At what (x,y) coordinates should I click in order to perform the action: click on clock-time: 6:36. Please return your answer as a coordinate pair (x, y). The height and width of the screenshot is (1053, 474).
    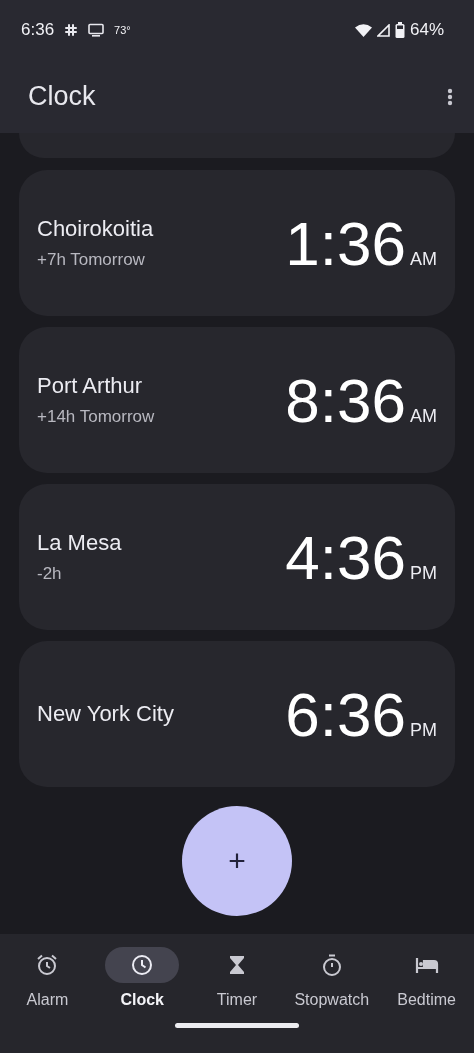
    Looking at the image, I should click on (345, 714).